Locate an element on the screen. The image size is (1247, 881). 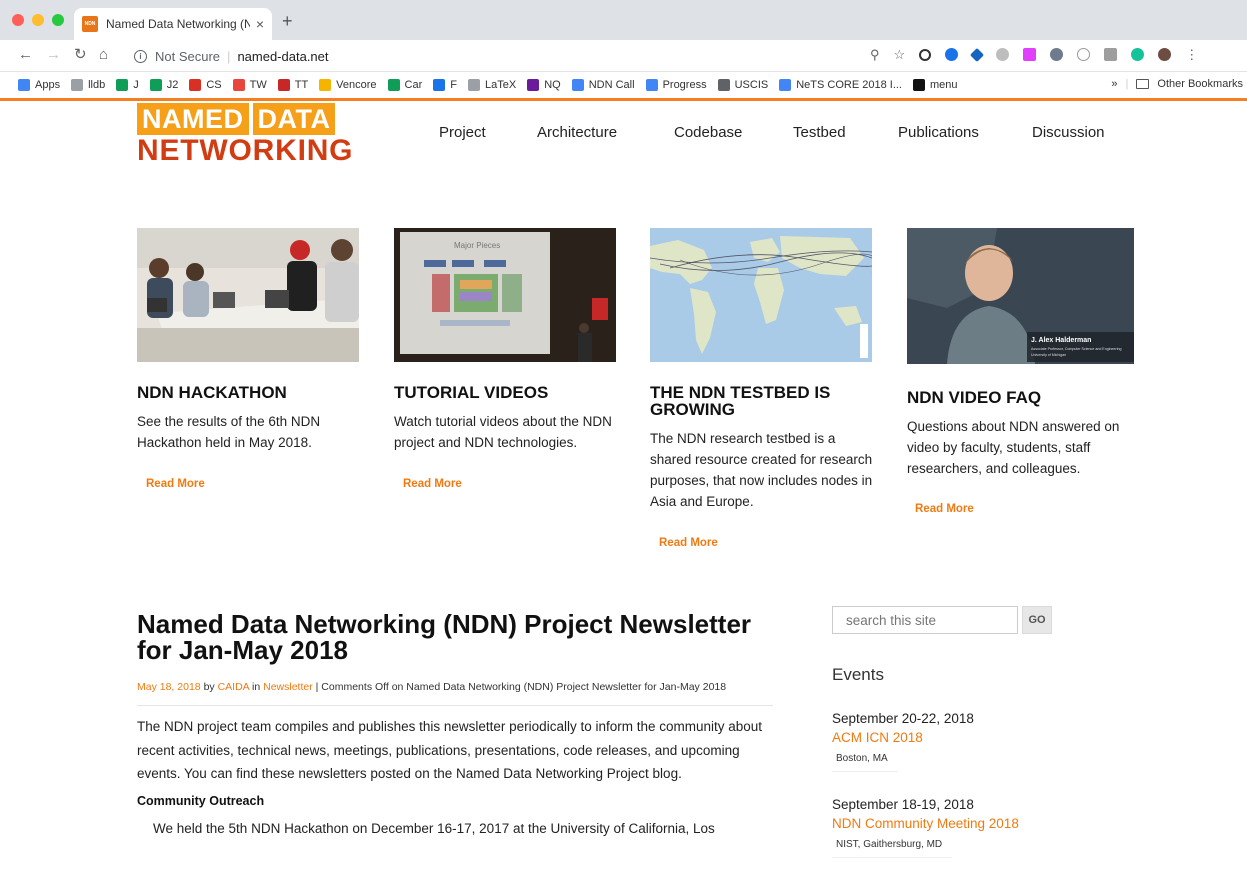
italic-d-icon is located at coordinates (918, 85).